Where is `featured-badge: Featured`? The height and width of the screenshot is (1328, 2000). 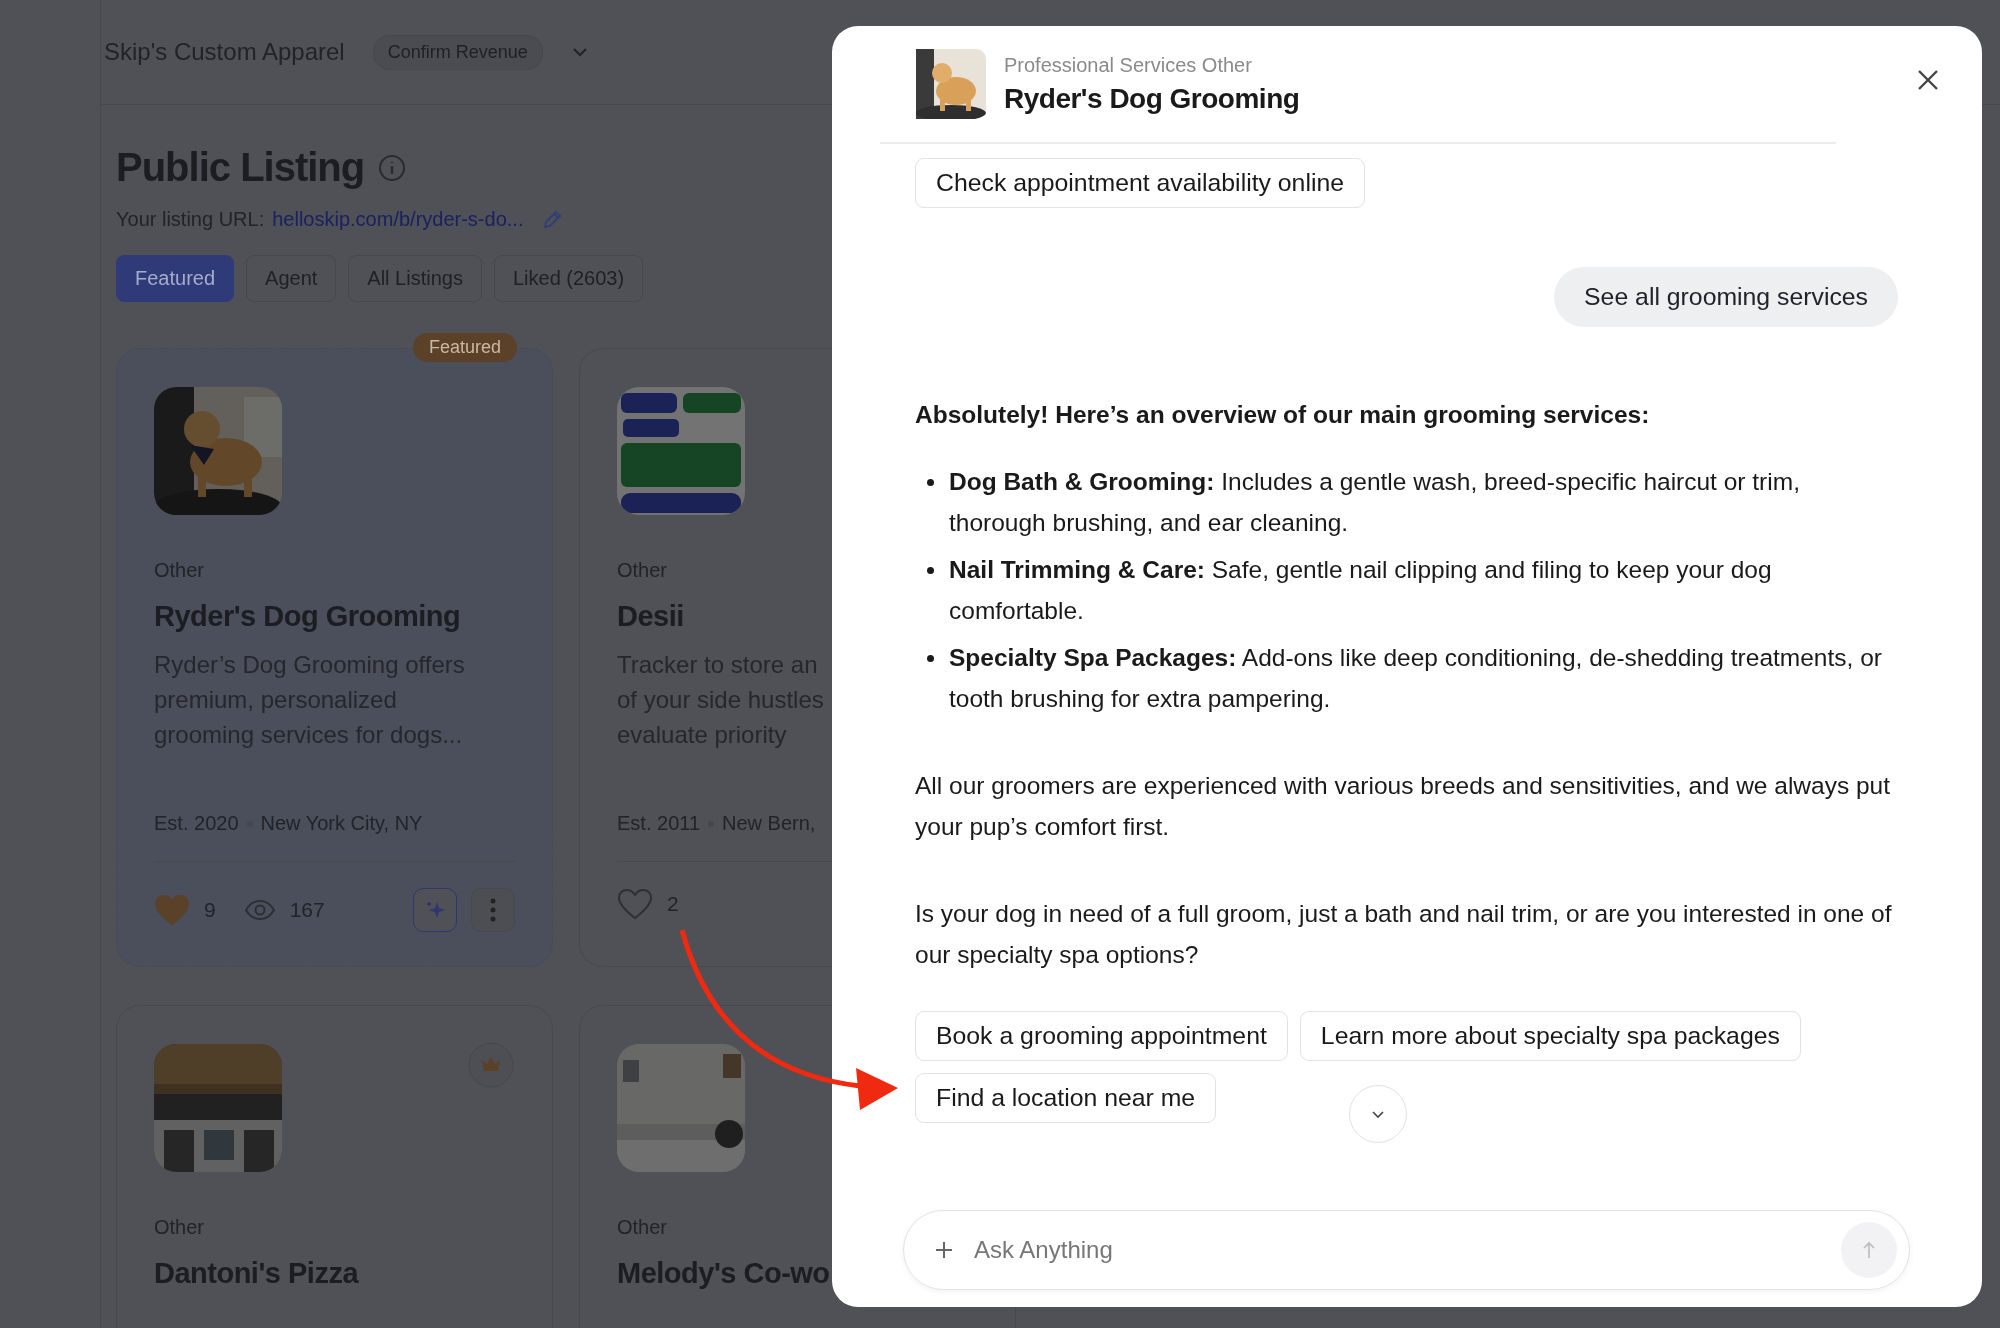
featured-badge: Featured is located at coordinates (464, 347).